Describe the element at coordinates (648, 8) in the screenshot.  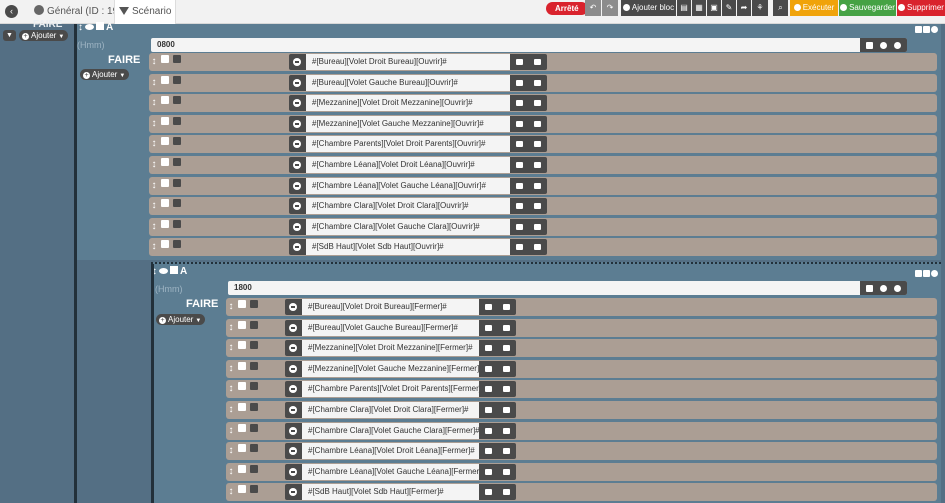
I see `add-block-button: Ajouter bloc` at that location.